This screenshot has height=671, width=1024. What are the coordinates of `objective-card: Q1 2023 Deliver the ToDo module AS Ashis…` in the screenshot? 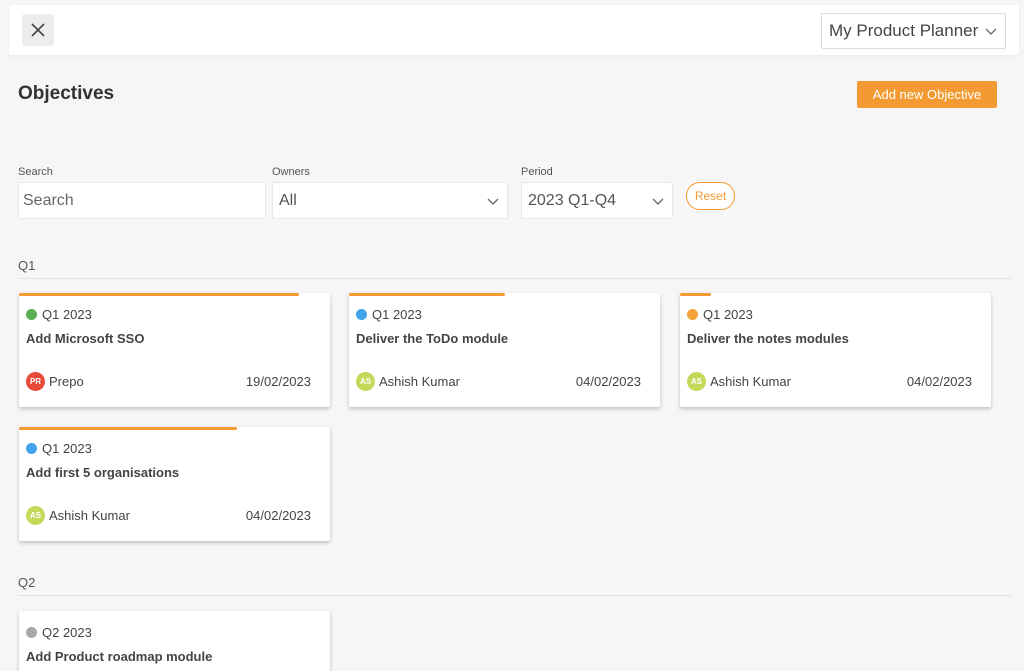 It's located at (504, 350).